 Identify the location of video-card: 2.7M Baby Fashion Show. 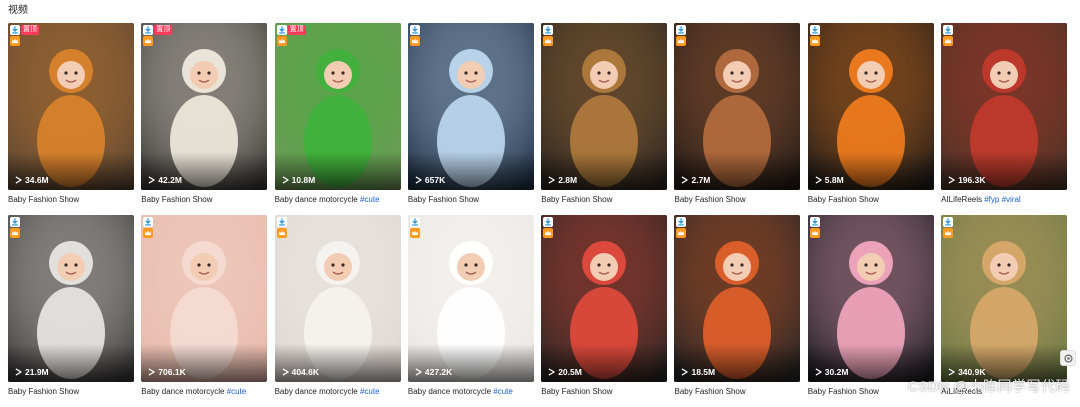
(737, 119).